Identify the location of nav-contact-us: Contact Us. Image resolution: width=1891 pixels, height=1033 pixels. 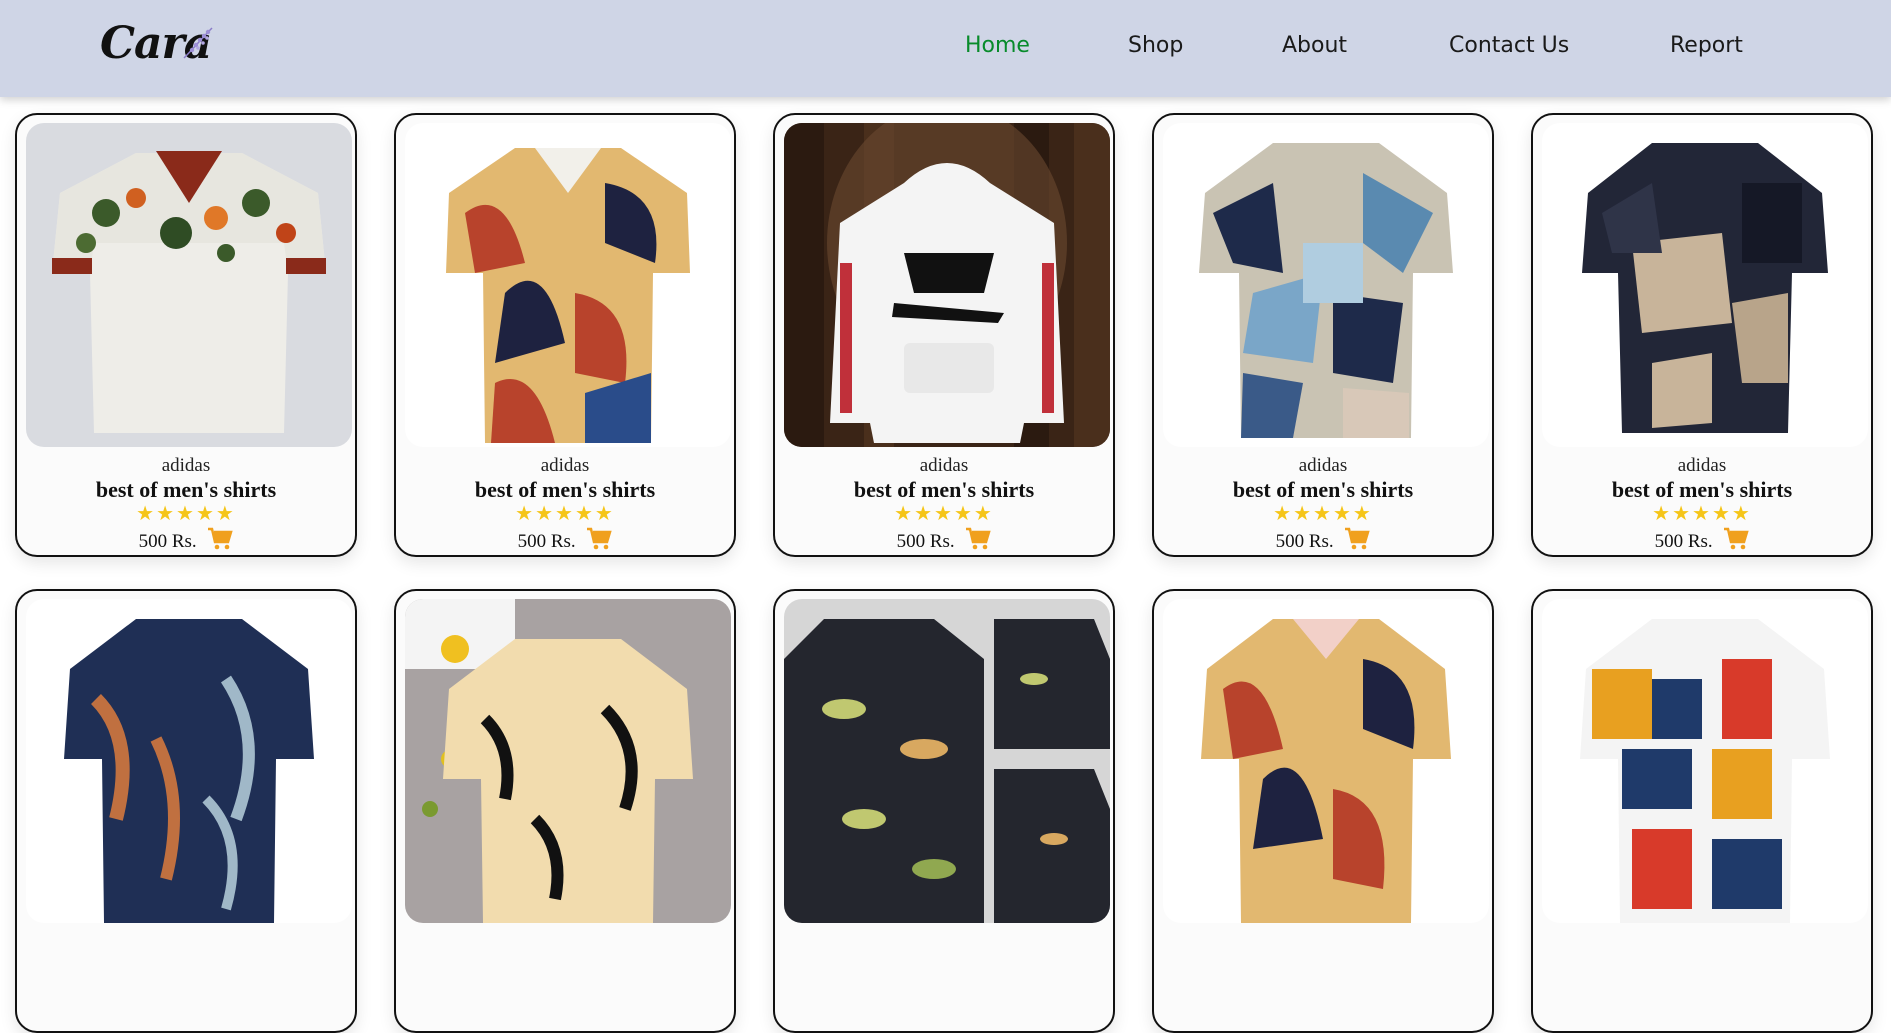
(1509, 45).